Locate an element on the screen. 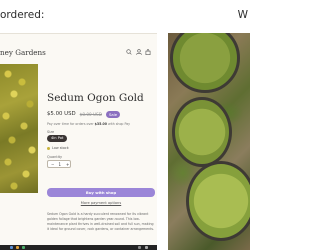 The image size is (320, 250). os-taskbar is located at coordinates (78, 247).